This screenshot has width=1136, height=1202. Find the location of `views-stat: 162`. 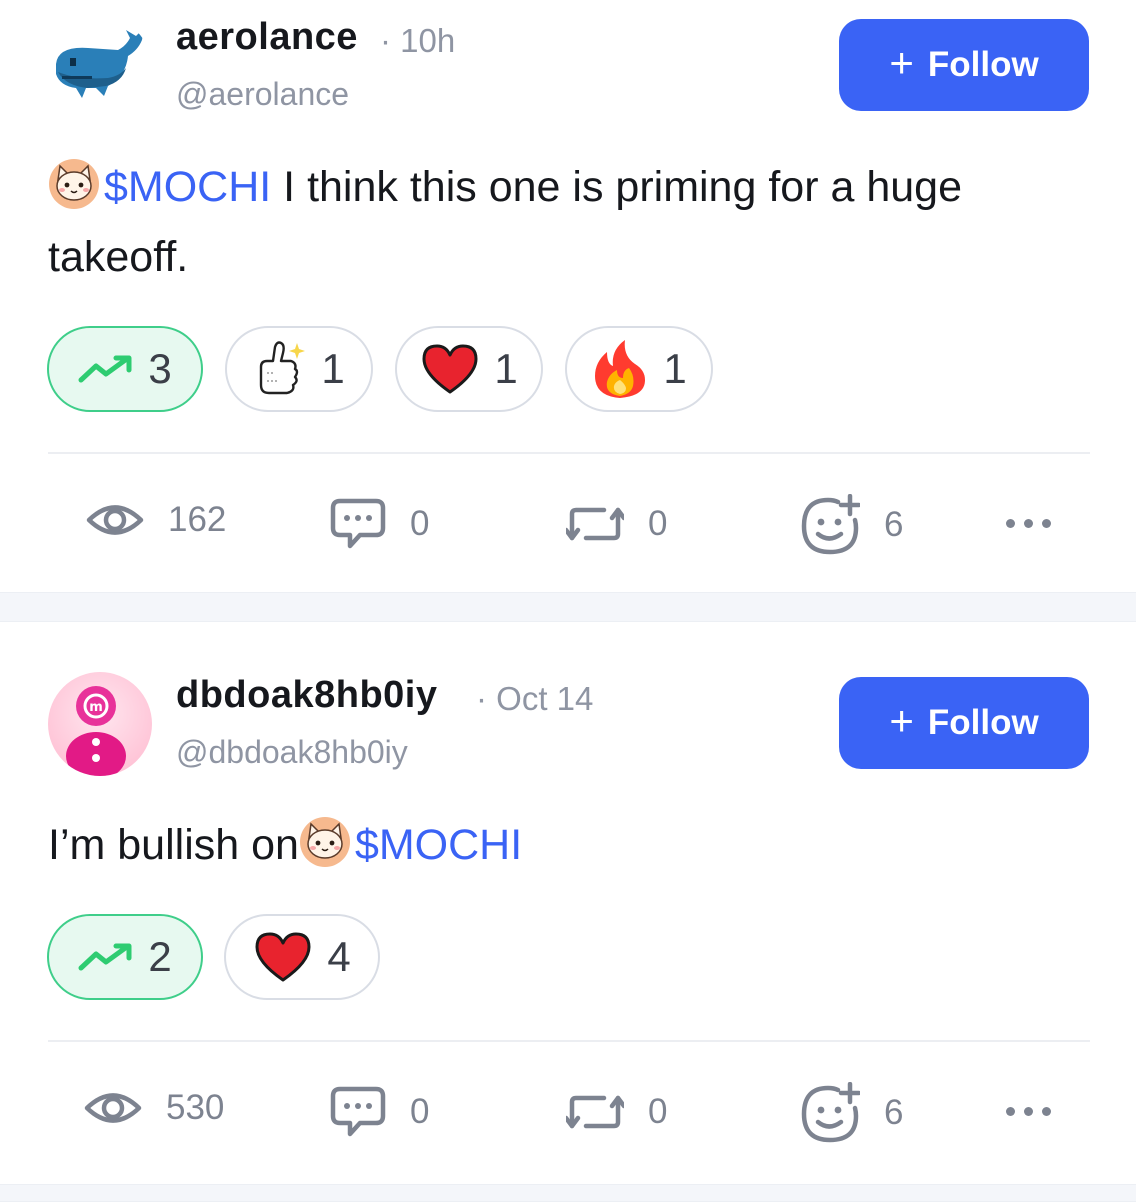

views-stat: 162 is located at coordinates (156, 520).